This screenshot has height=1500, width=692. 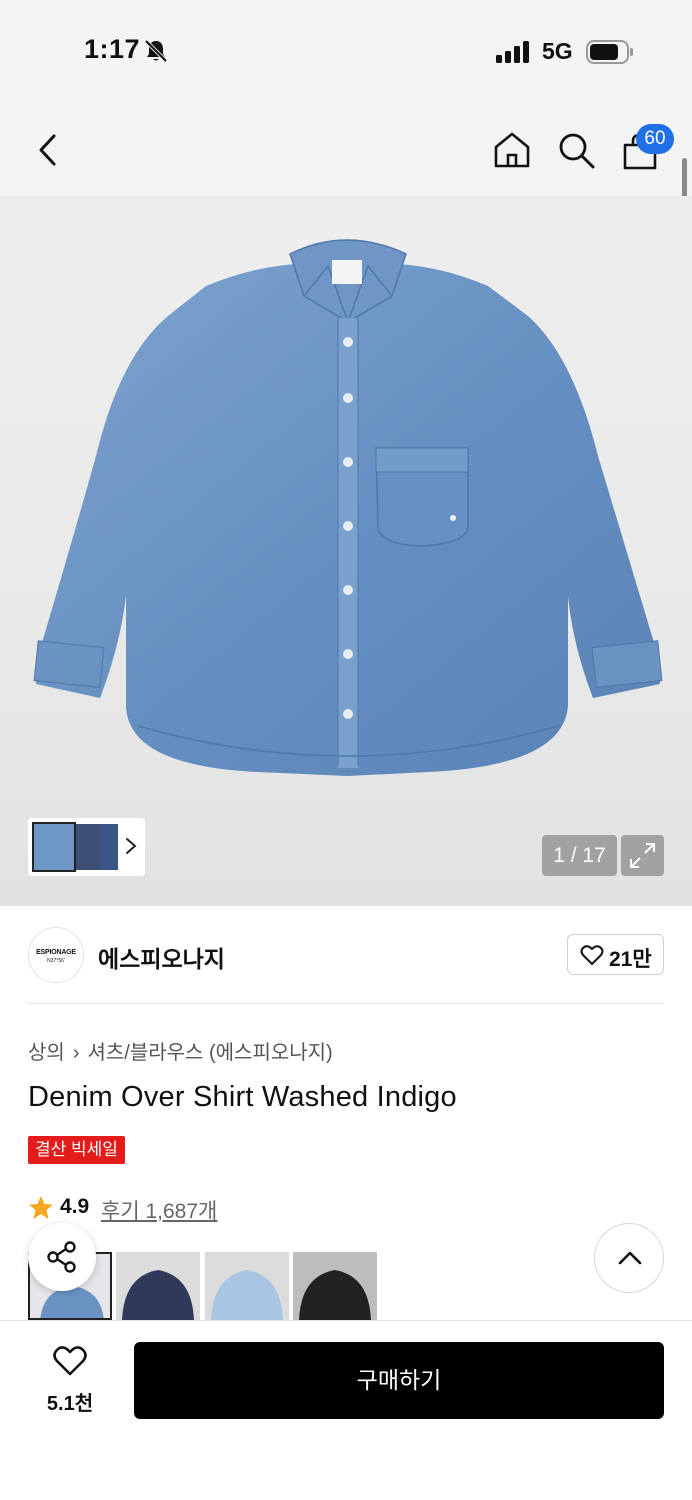 What do you see at coordinates (76, 1053) in the screenshot?
I see `chevron-right-icon: ›` at bounding box center [76, 1053].